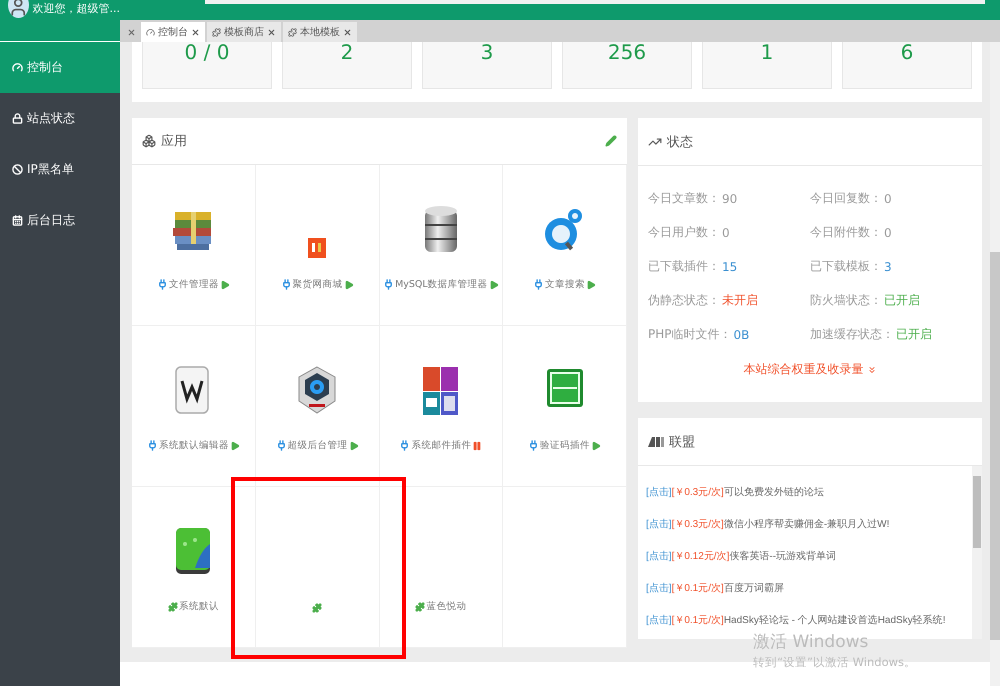 Image resolution: width=1000 pixels, height=686 pixels. Describe the element at coordinates (871, 369) in the screenshot. I see `chevrons-down-icon` at that location.